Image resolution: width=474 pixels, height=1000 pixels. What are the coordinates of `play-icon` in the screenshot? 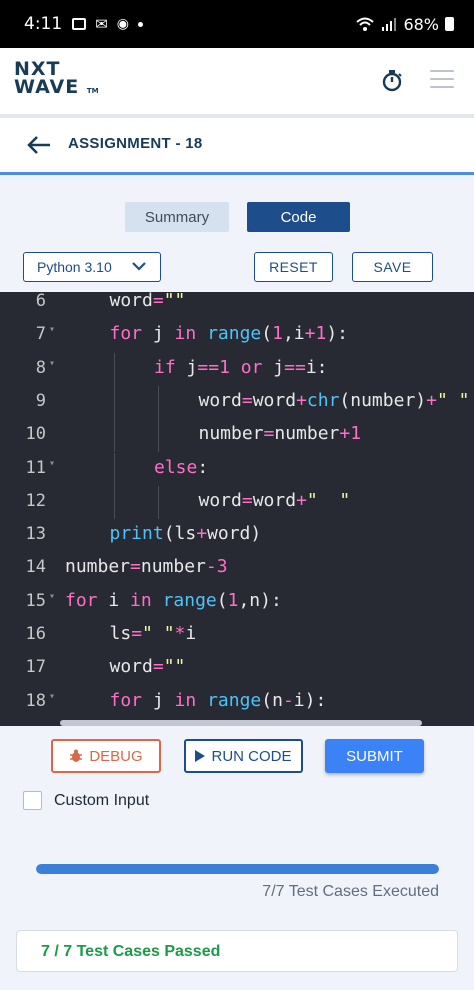 It's located at (200, 756).